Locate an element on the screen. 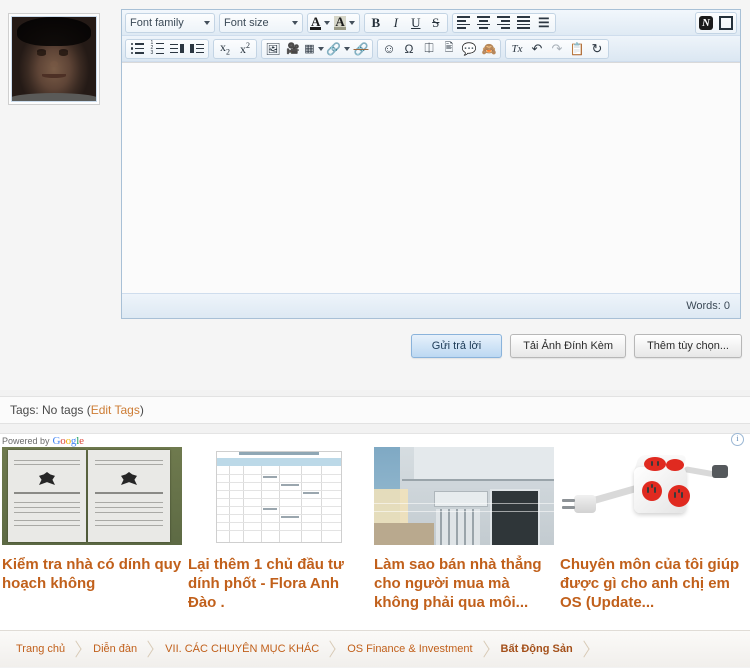  outdent-button is located at coordinates (177, 49).